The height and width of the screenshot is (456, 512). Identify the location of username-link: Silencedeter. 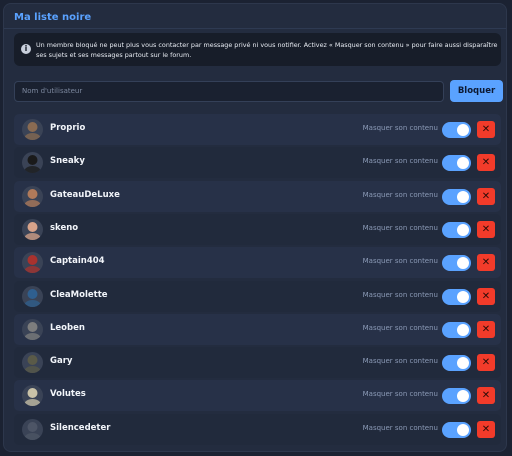
(80, 428).